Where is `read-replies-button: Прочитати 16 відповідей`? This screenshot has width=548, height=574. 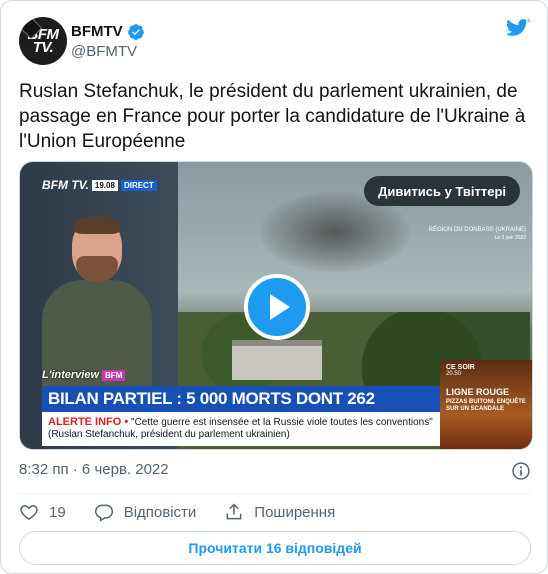 read-replies-button: Прочитати 16 відповідей is located at coordinates (275, 548).